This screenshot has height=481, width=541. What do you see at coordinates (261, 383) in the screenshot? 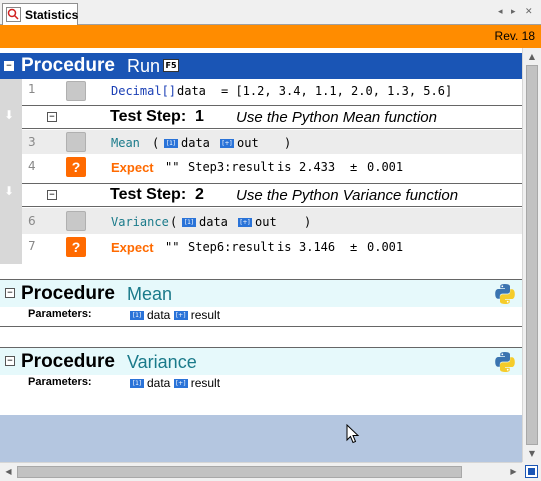
I see `procedure-variance-parameters: Parameters: [1] data [+] result` at bounding box center [261, 383].